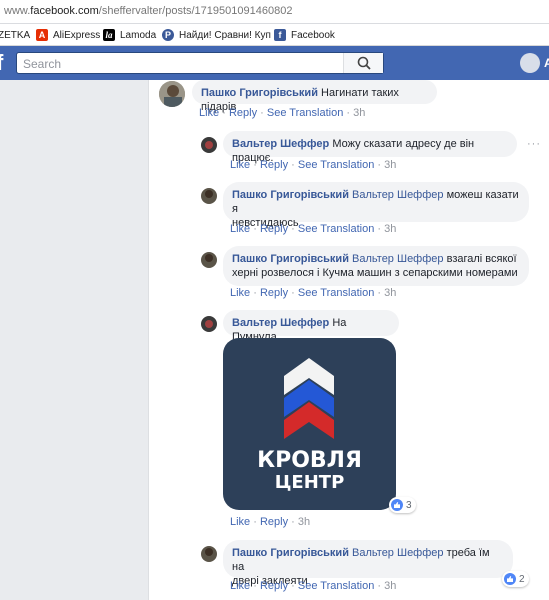  I want to click on search-icon, so click(364, 63).